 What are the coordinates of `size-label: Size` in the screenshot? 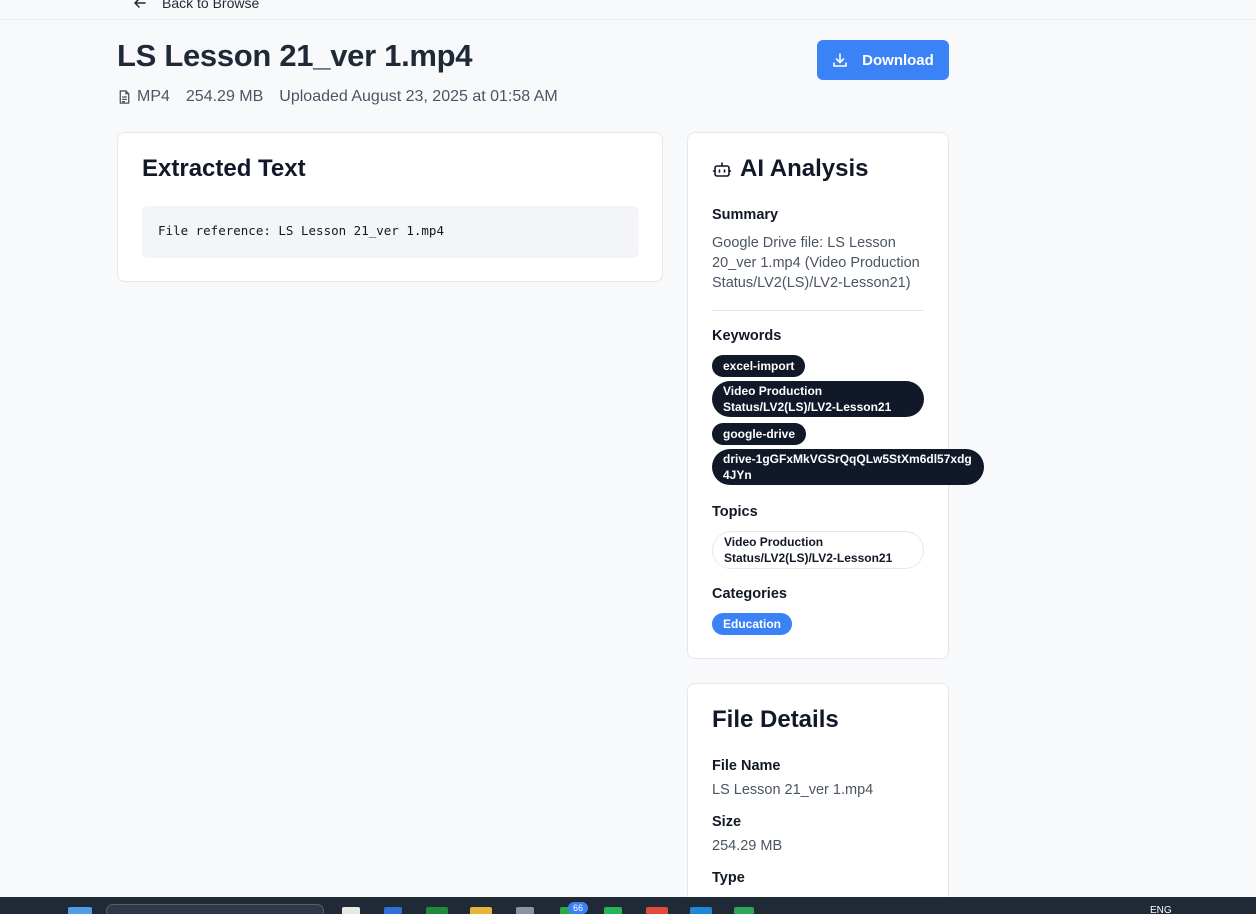 It's located at (727, 822).